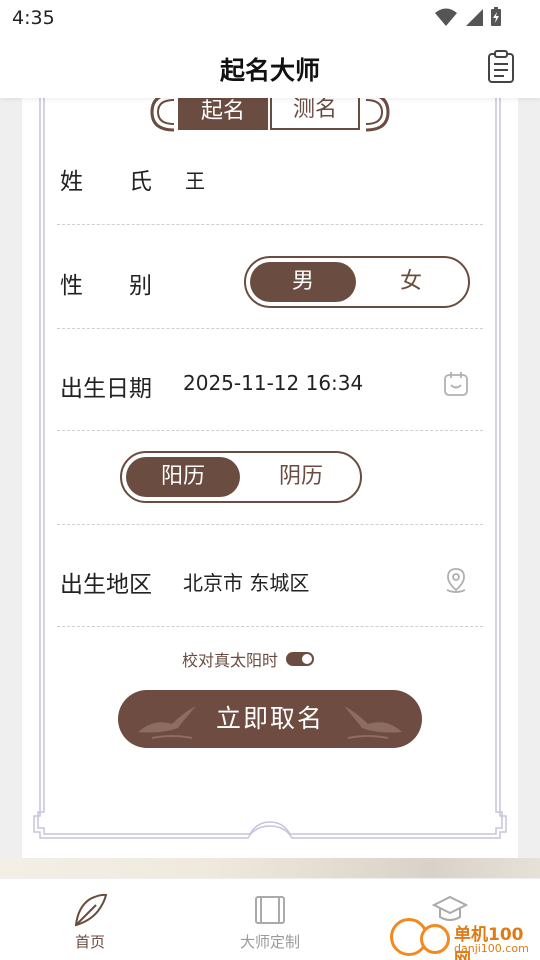 Image resolution: width=540 pixels, height=960 pixels. What do you see at coordinates (300, 659) in the screenshot?
I see `true-solar-time-switch` at bounding box center [300, 659].